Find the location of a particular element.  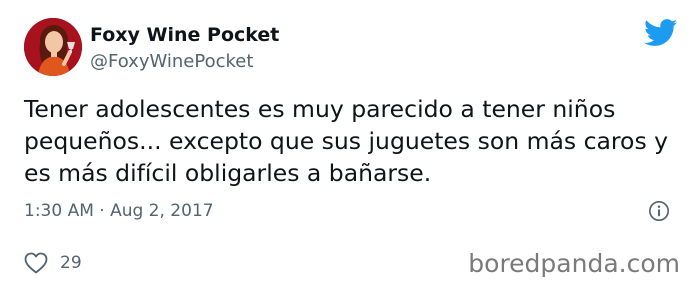

author-avatar is located at coordinates (53, 47).